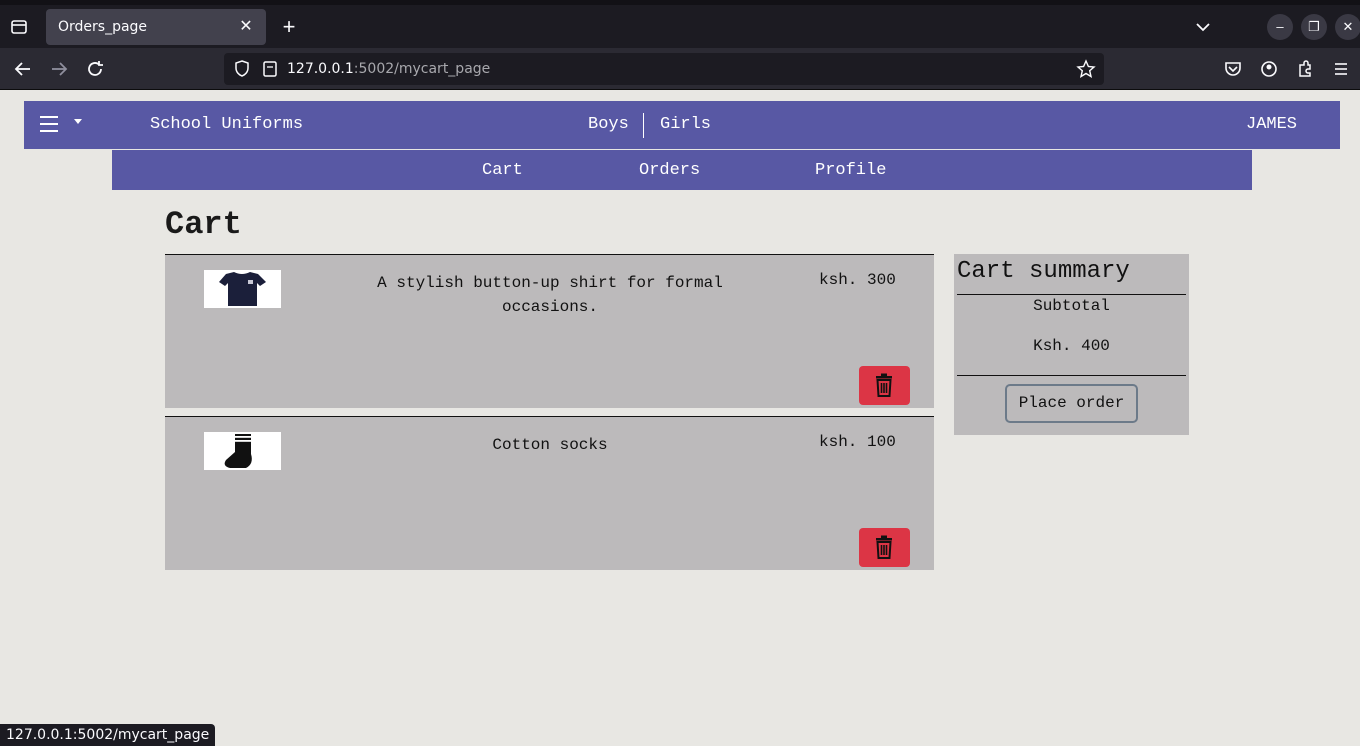  I want to click on tab-orders-page: Orders_page ✕, so click(156, 27).